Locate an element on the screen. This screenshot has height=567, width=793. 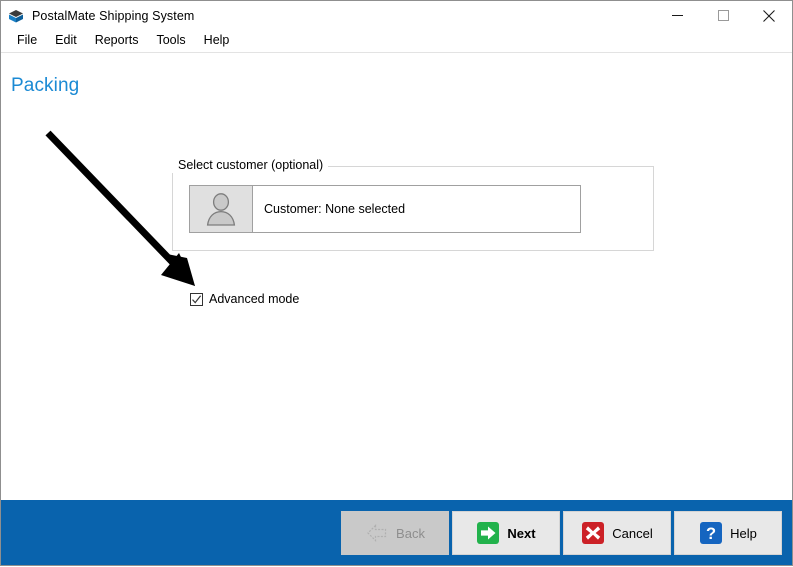
arrow-right-icon is located at coordinates (488, 533).